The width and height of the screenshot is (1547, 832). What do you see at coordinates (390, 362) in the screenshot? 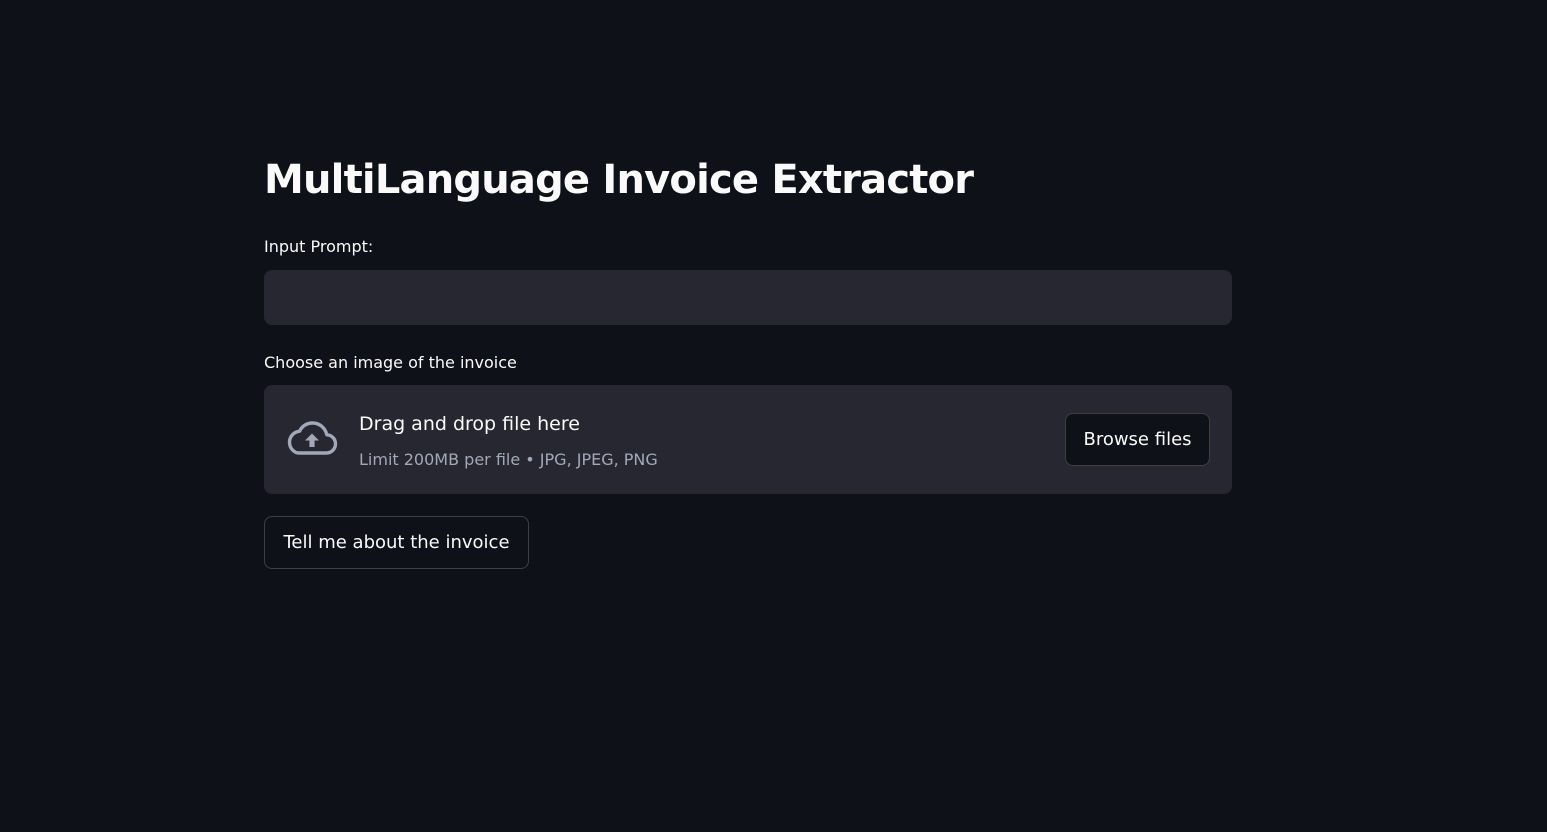
I see `file-uploader-label: Choose an image of the invoice` at bounding box center [390, 362].